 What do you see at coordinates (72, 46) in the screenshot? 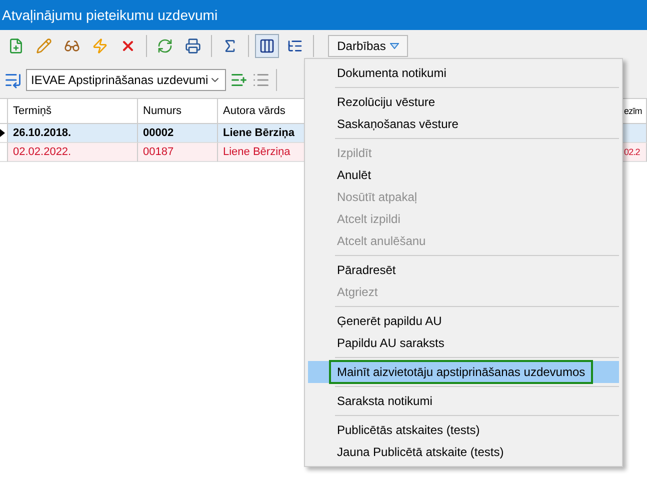
I see `glasses-icon` at bounding box center [72, 46].